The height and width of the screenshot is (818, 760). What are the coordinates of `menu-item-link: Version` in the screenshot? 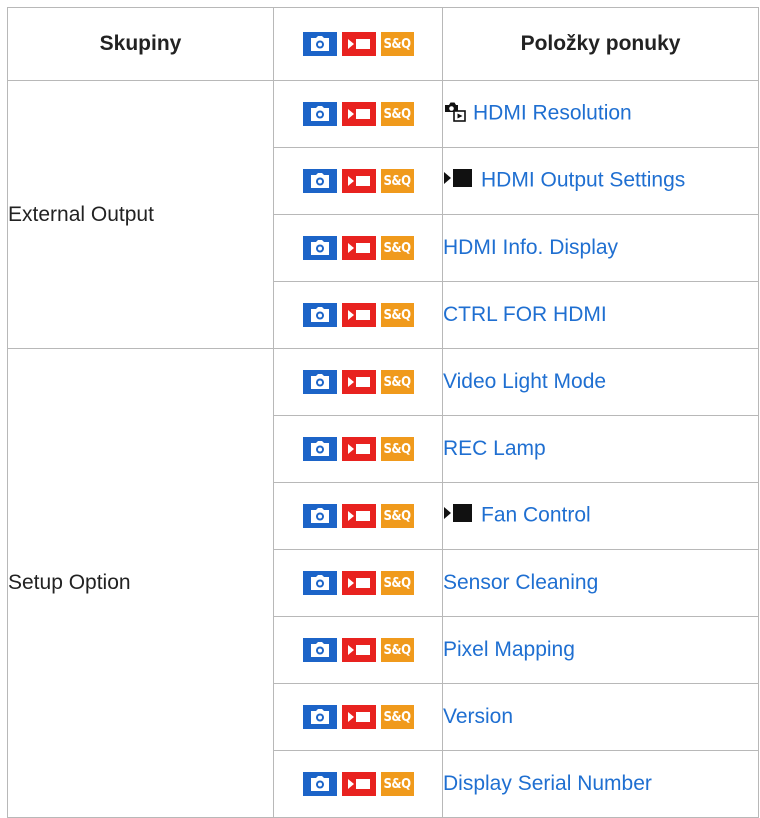 It's located at (478, 716).